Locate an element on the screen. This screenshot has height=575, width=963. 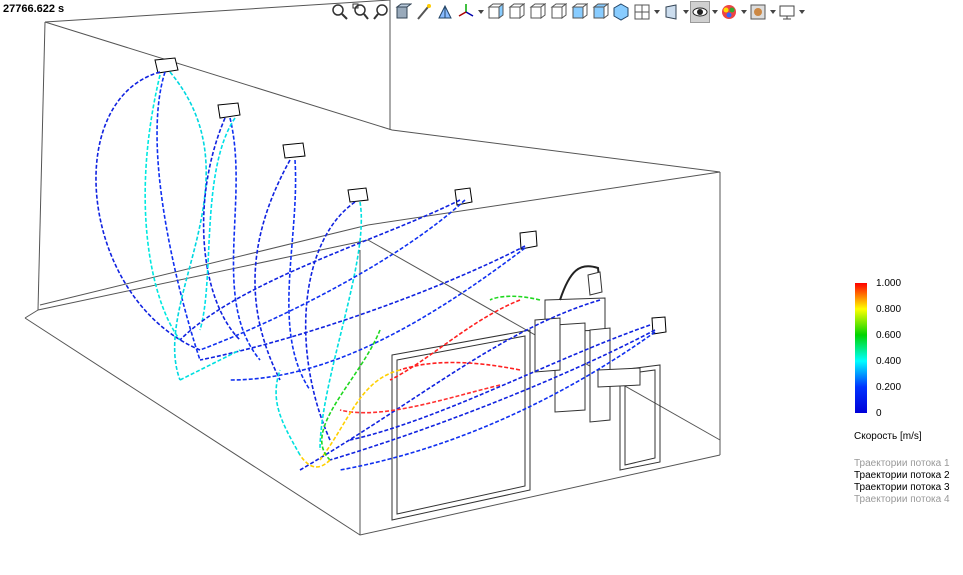
legend-value: 0.400 is located at coordinates (889, 361).